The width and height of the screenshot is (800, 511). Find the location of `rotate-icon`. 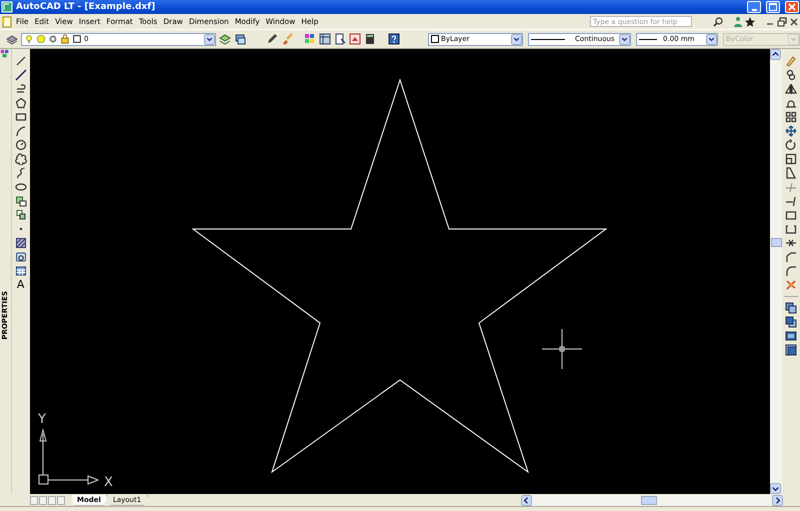

rotate-icon is located at coordinates (791, 145).